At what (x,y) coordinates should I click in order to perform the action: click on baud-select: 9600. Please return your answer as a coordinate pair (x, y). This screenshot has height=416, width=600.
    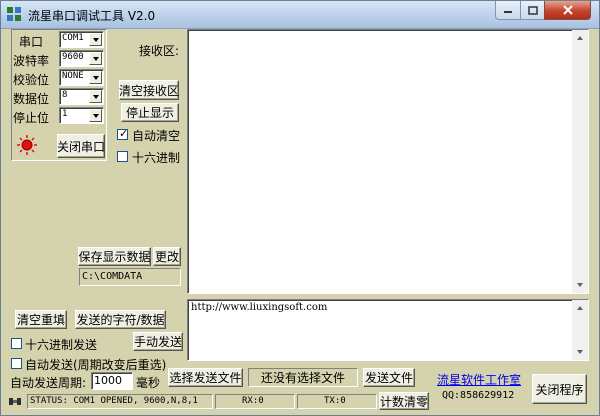
    Looking at the image, I should click on (81, 58).